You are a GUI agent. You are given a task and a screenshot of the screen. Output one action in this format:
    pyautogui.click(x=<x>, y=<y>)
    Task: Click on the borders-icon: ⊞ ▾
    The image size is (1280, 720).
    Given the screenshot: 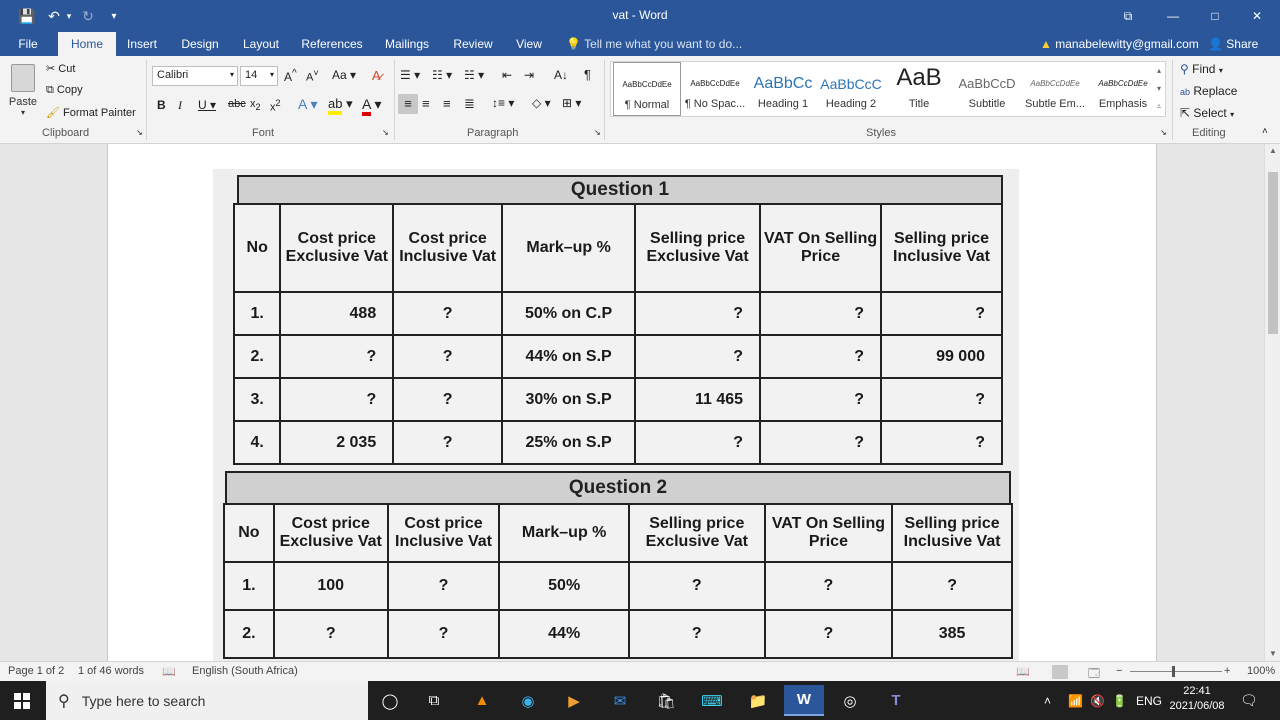 What is the action you would take?
    pyautogui.click(x=571, y=103)
    